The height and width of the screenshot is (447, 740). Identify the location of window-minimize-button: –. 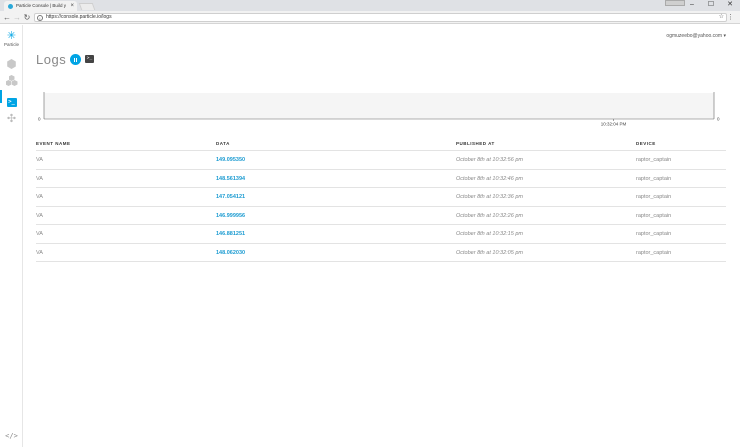
(692, 5).